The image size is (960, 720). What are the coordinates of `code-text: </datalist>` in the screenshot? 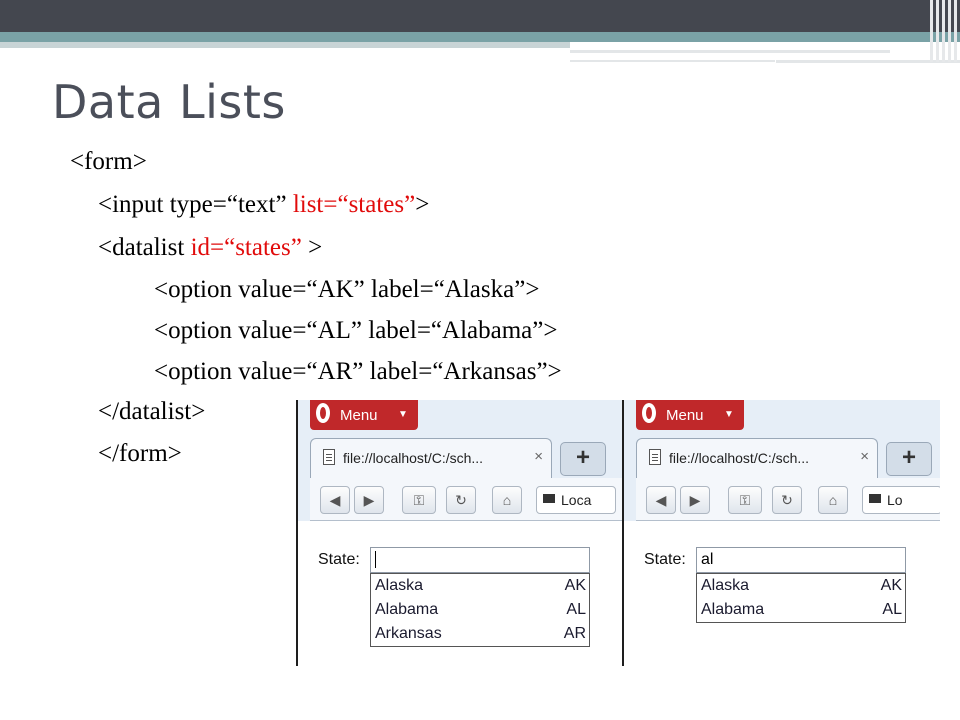 It's located at (152, 411).